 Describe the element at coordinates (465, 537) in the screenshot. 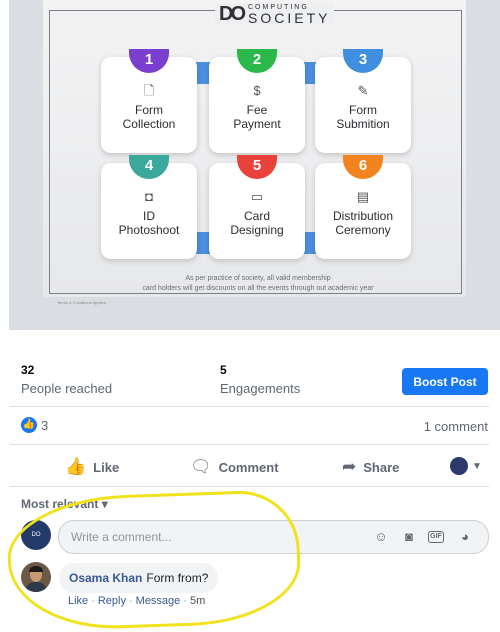

I see `sticker-icon: ◕` at that location.